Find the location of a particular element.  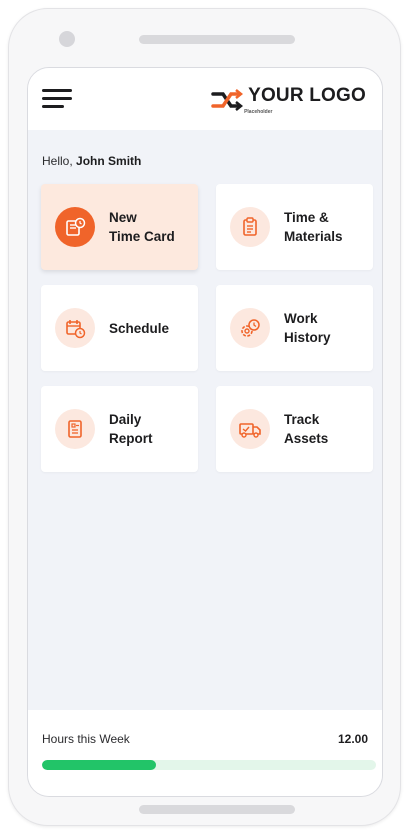

hours-value: 12.00 is located at coordinates (352, 739).